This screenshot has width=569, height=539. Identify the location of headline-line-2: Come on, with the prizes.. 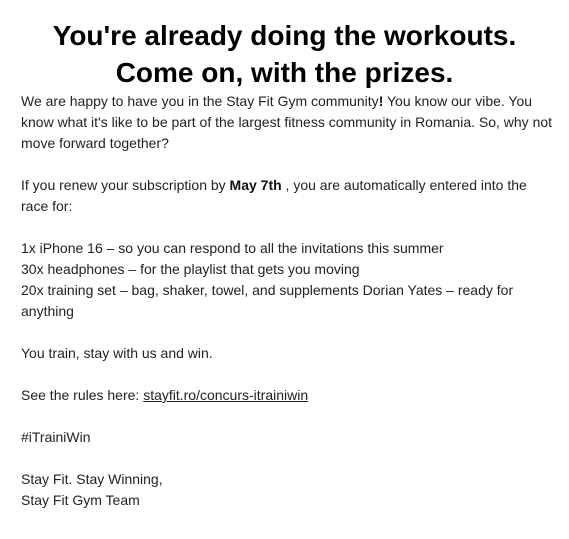
(284, 72).